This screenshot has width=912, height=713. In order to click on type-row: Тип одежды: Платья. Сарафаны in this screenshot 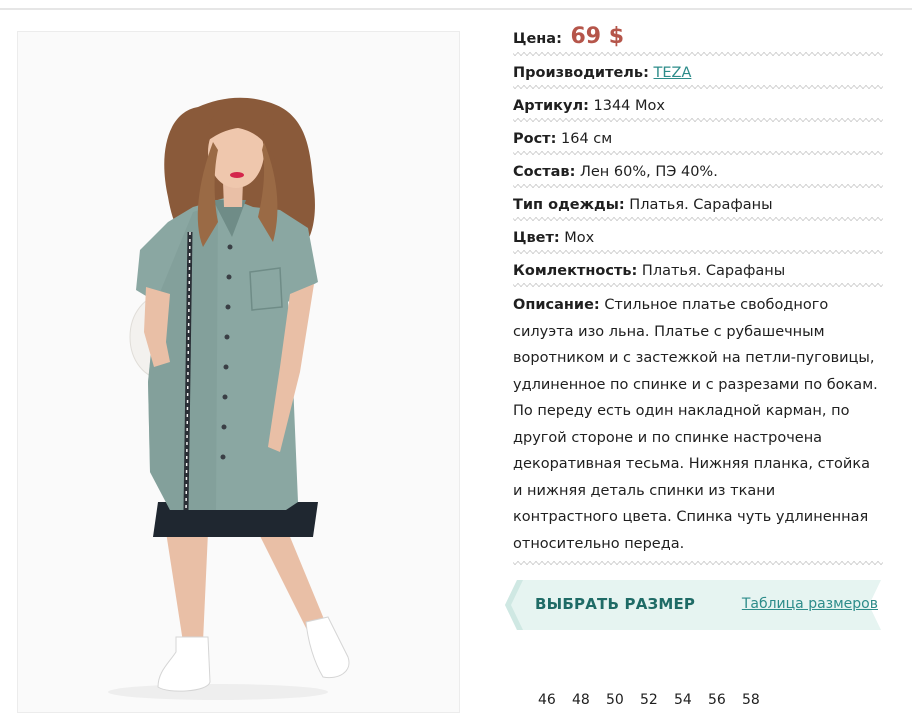, I will do `click(698, 208)`.